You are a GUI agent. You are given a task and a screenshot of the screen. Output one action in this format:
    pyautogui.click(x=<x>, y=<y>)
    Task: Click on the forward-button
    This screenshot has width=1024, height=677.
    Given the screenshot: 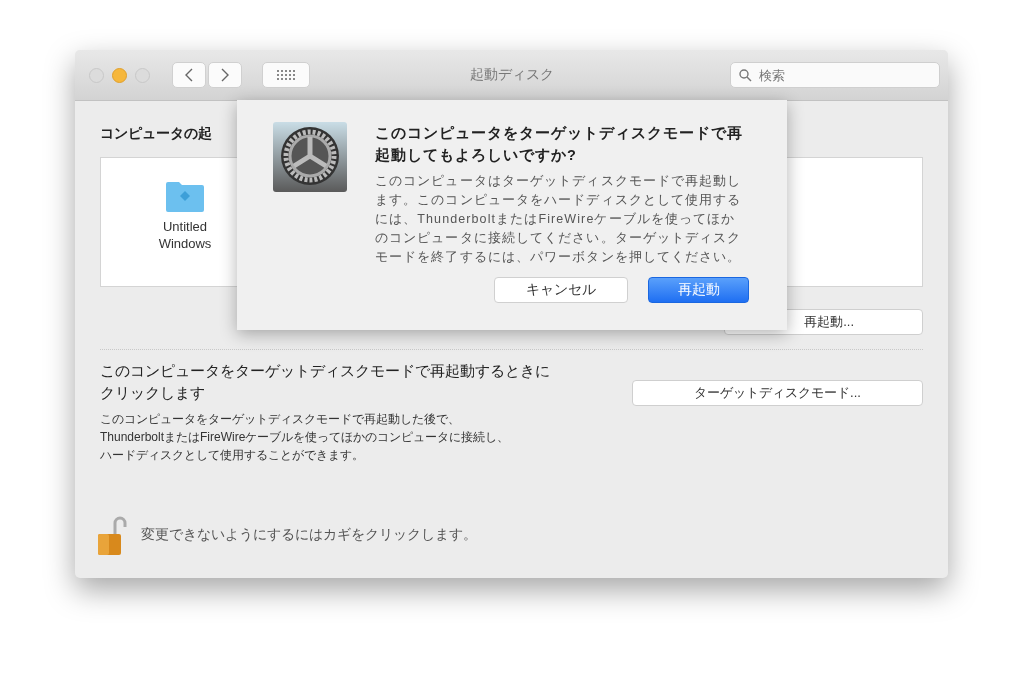 What is the action you would take?
    pyautogui.click(x=225, y=75)
    